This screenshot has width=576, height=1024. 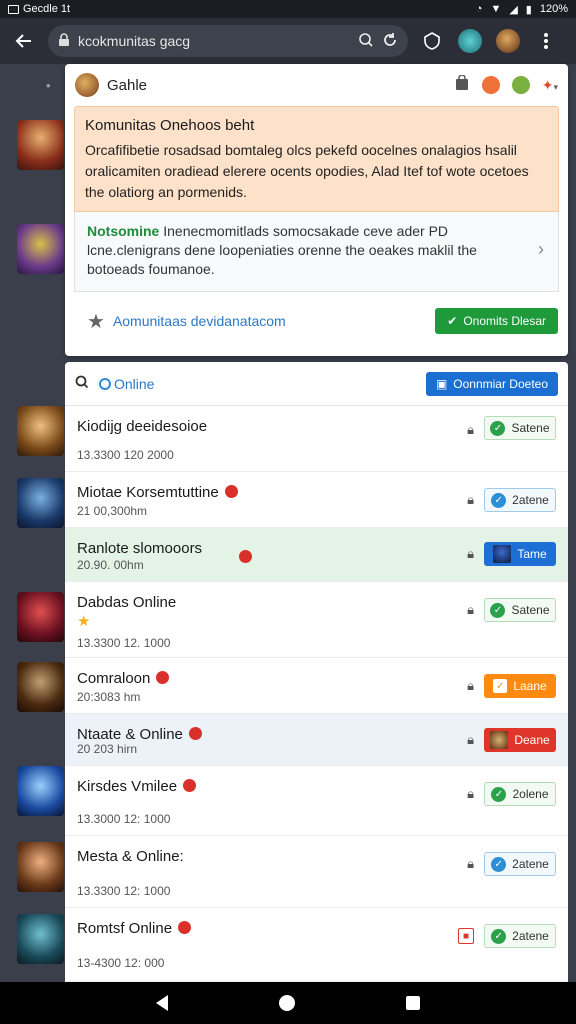 I want to click on row-name: Miotae Korsemtuttine, so click(x=148, y=492).